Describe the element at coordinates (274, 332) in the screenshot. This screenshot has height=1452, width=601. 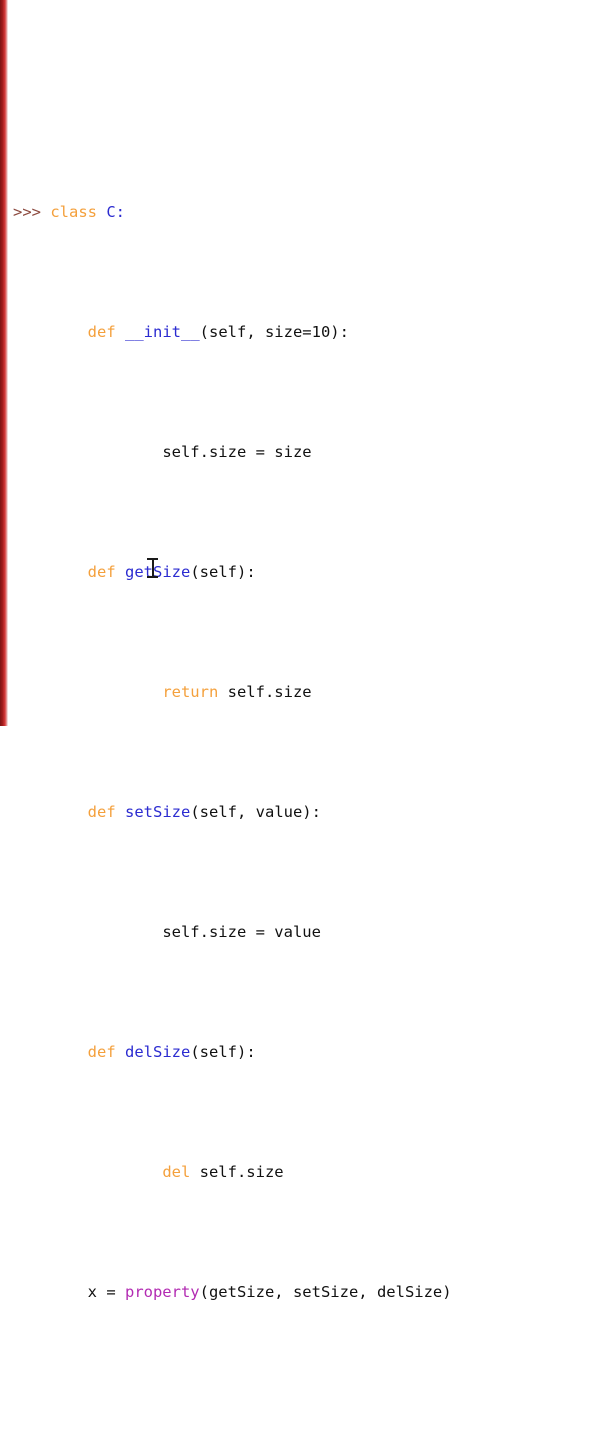
I see `signature: (self, size=10):` at that location.